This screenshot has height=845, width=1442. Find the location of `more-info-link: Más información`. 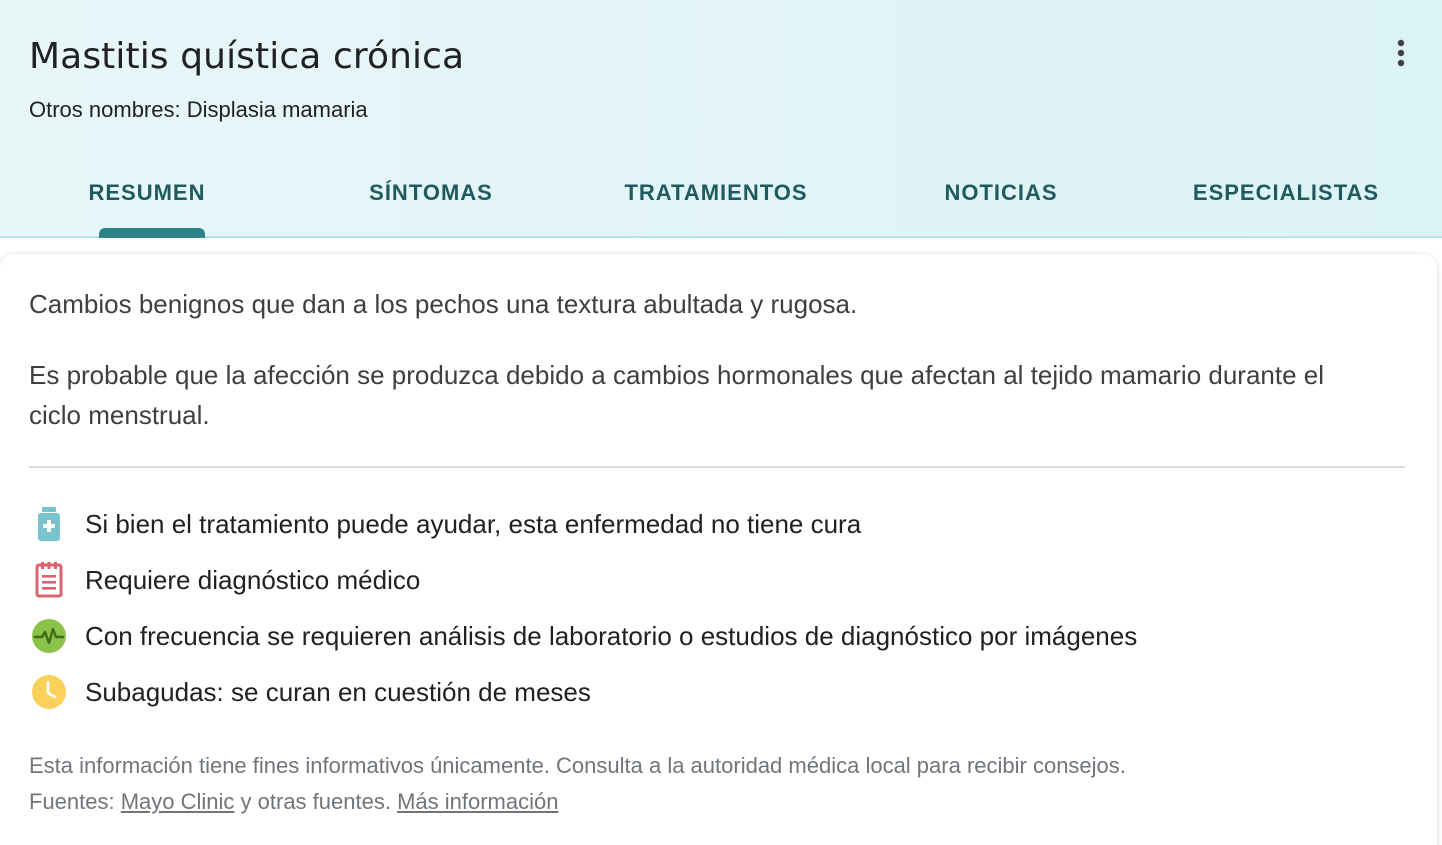

more-info-link: Más información is located at coordinates (477, 801).